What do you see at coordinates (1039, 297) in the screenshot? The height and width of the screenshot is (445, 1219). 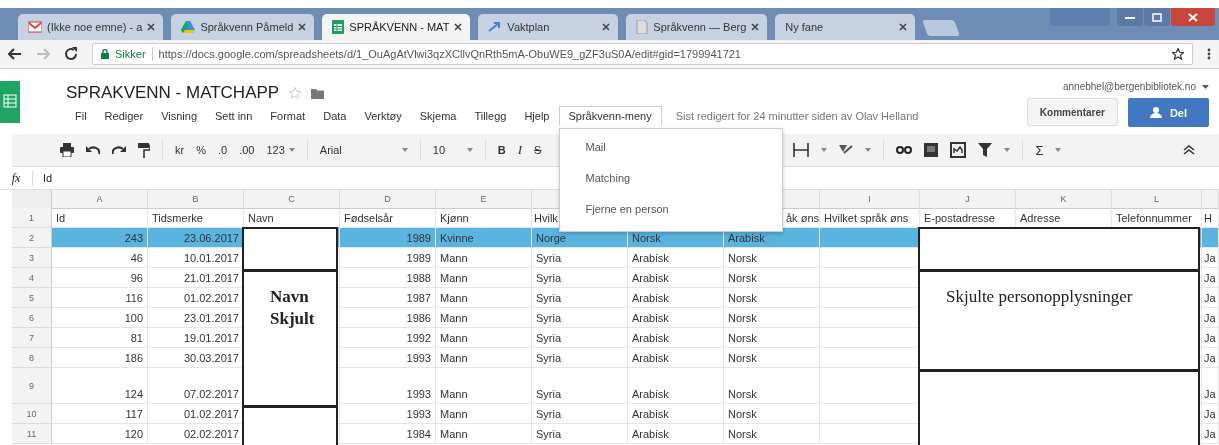 I see `cover-note: Skjulte personopplysninger` at bounding box center [1039, 297].